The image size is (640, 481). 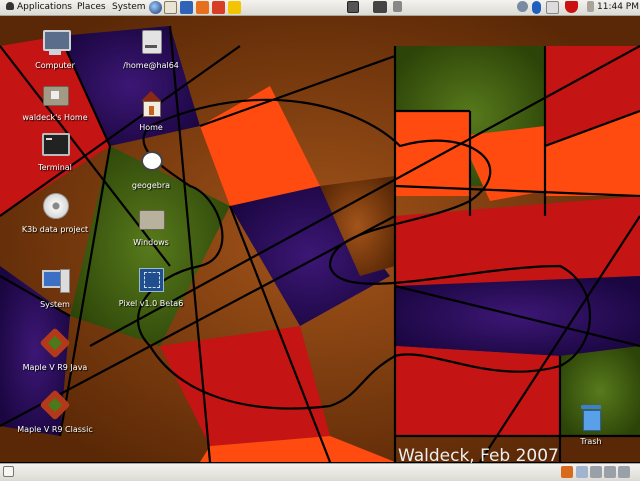 I want to click on workspace-4-icon, so click(x=624, y=472).